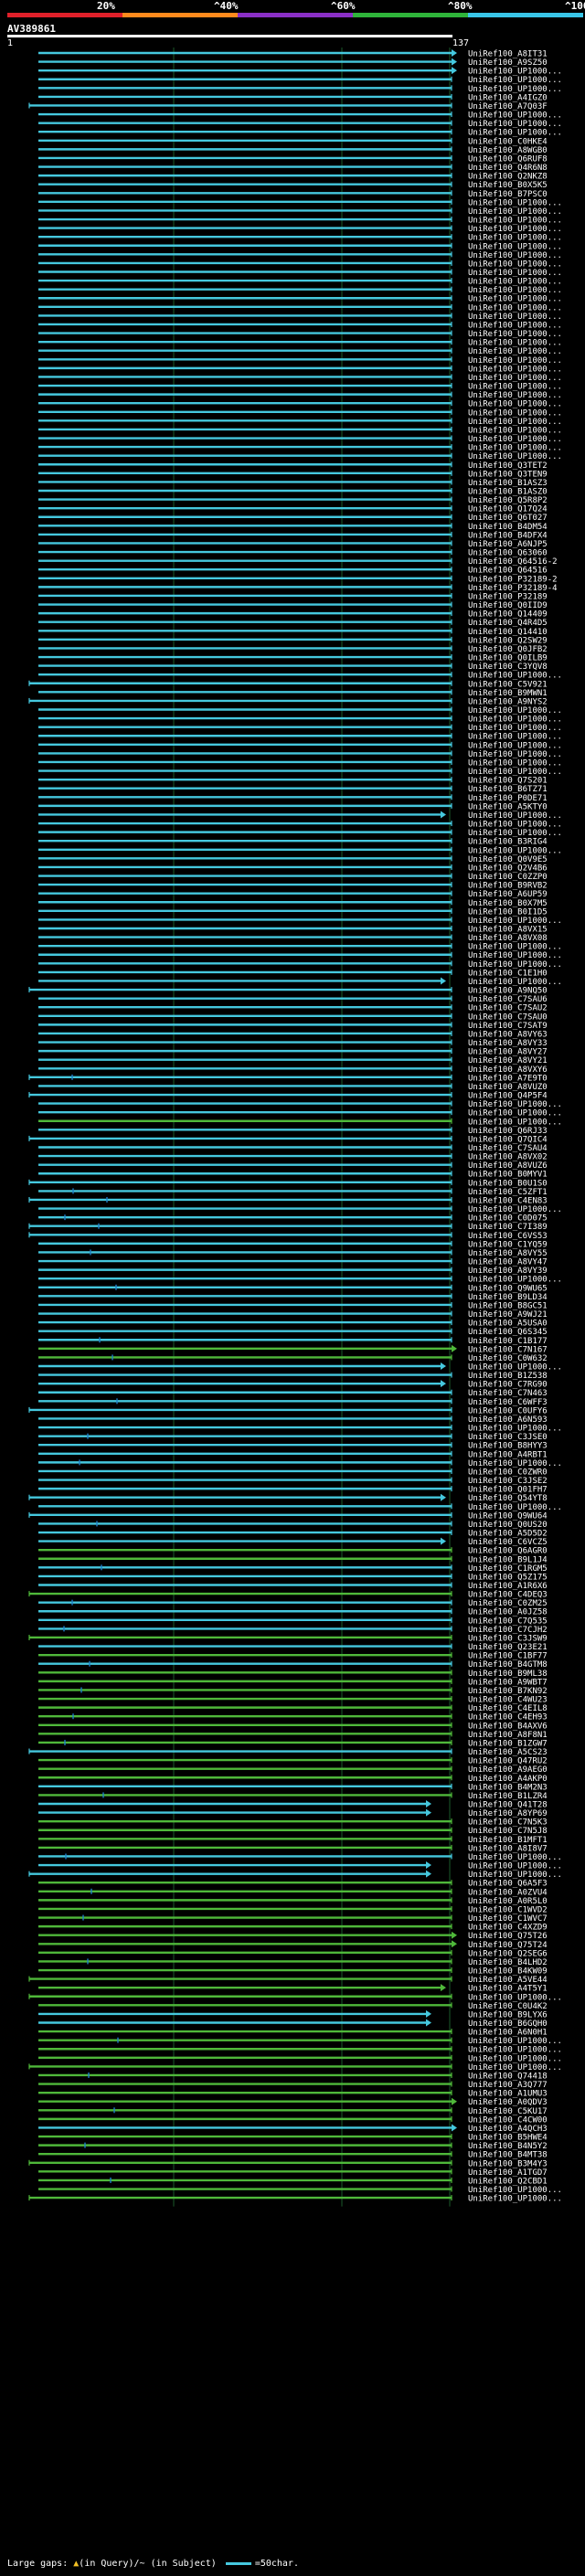  I want to click on hit-label: UniRef100_C0ZWR0, so click(508, 1472).